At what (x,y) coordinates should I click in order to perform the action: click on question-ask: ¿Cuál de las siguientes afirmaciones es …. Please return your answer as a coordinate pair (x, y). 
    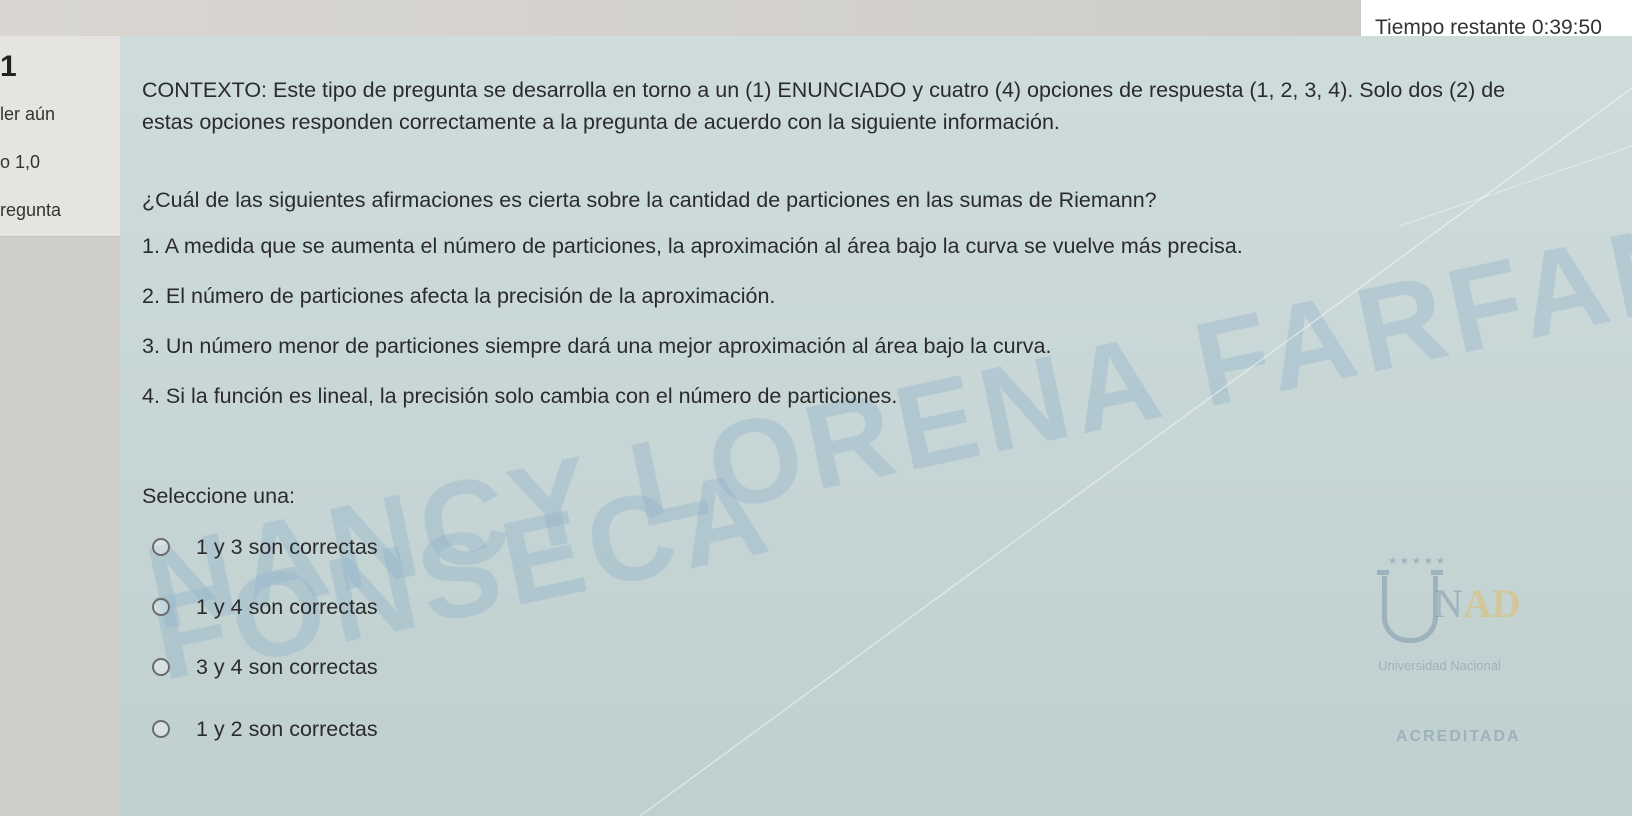
    Looking at the image, I should click on (649, 200).